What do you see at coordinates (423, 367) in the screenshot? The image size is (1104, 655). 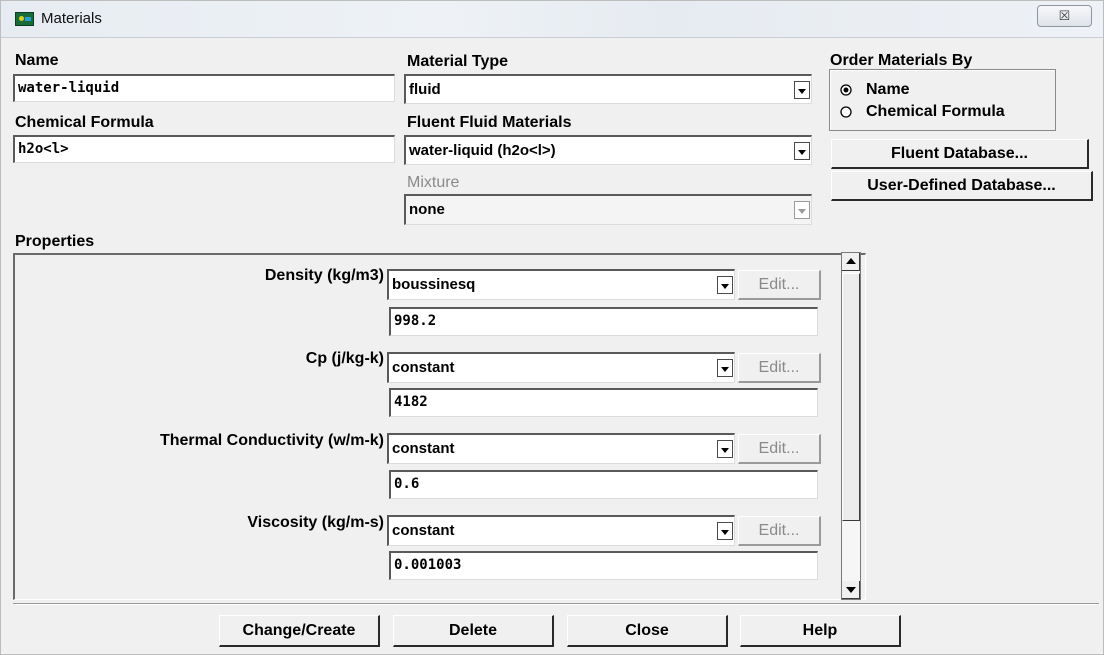 I see `cp-method-value: constant` at bounding box center [423, 367].